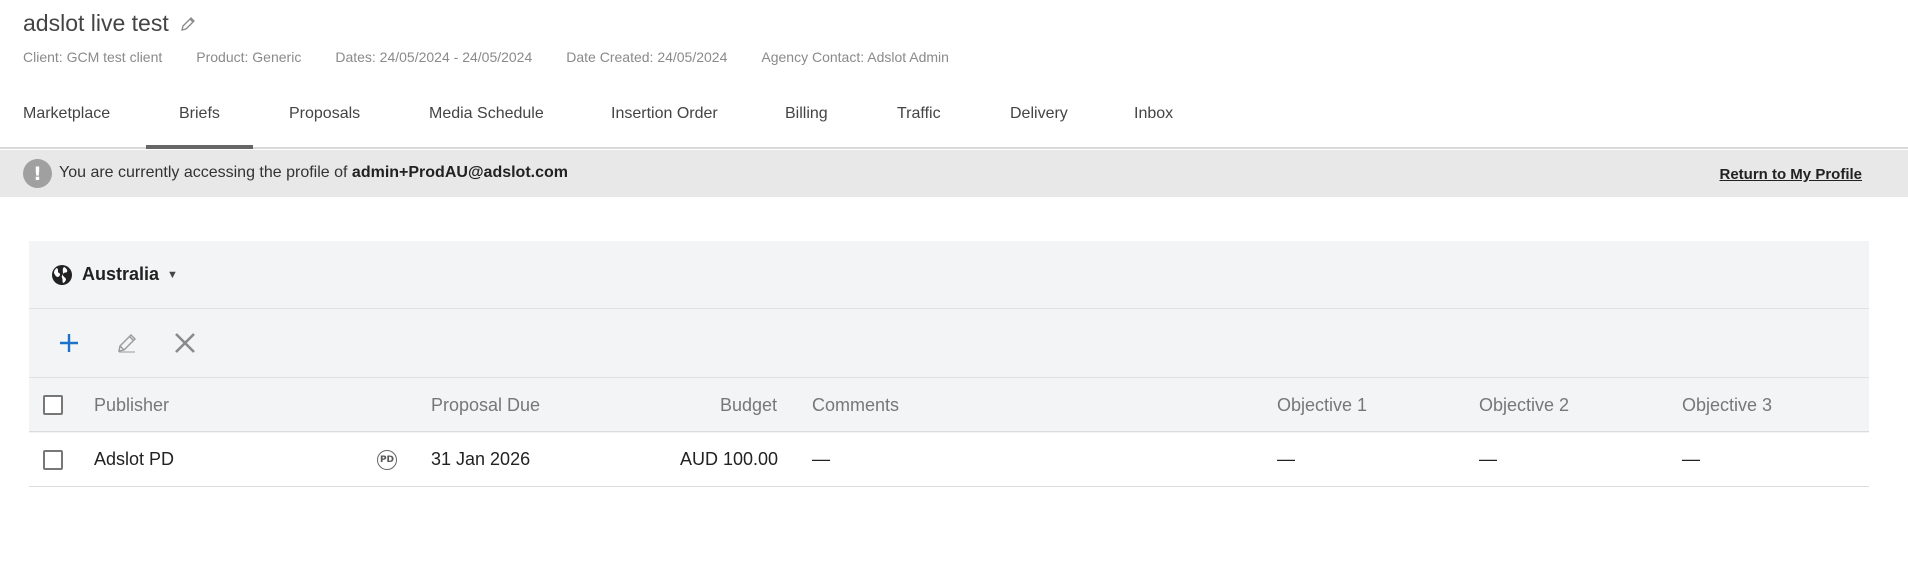 Image resolution: width=1908 pixels, height=577 pixels. What do you see at coordinates (1727, 405) in the screenshot?
I see `column-objective-3: Objective 3` at bounding box center [1727, 405].